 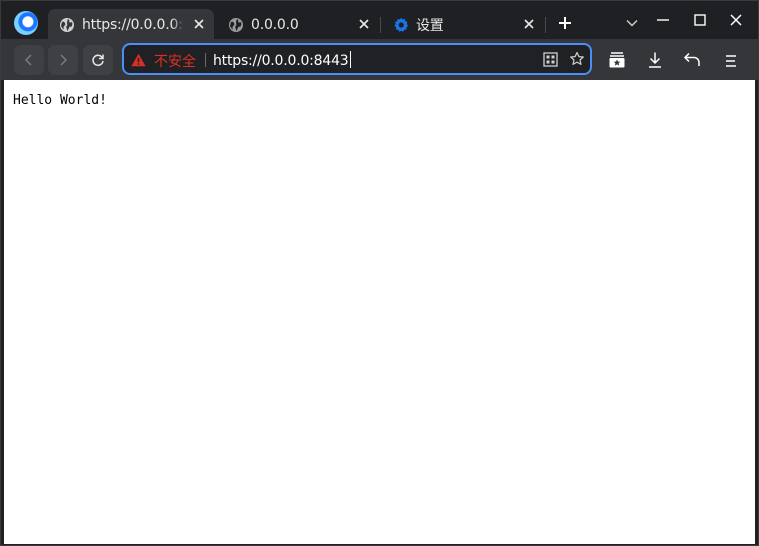 I want to click on tab-strip: https://0.0.0.0:8443/ 0.0.0.0 设置, so click(x=379, y=20).